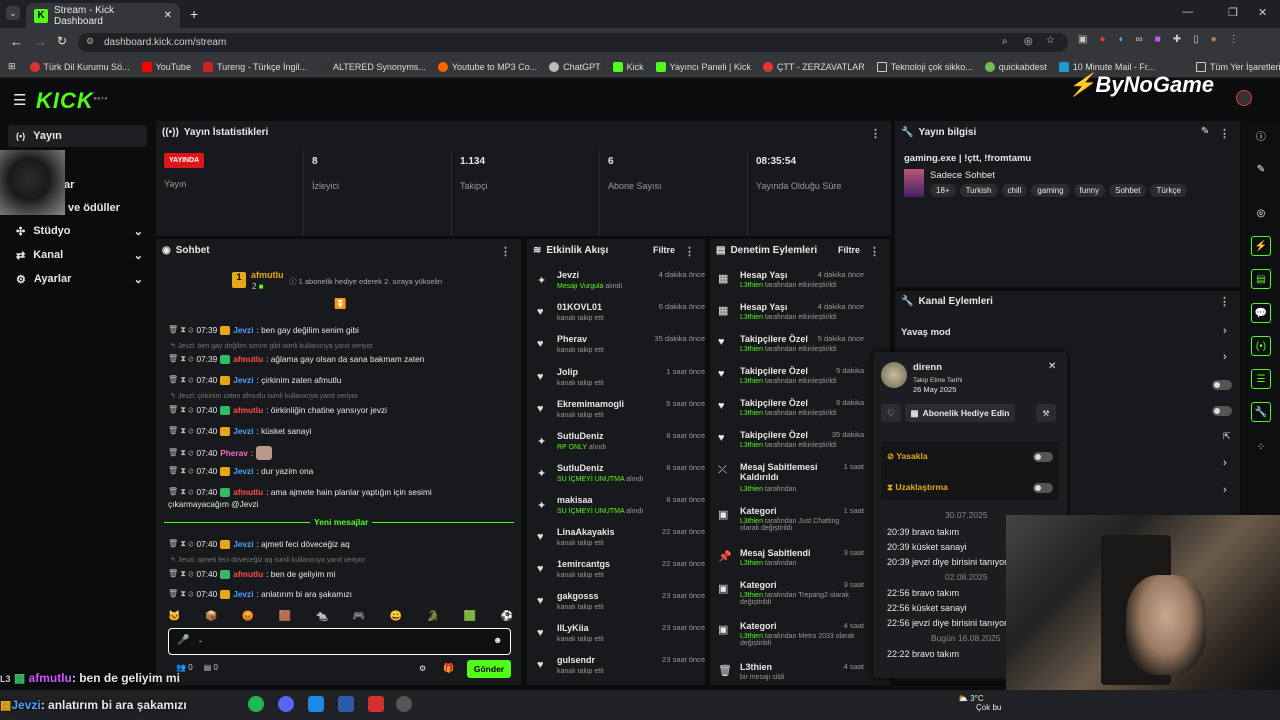 This screenshot has height=720, width=1280. Describe the element at coordinates (322, 618) in the screenshot. I see `emote-icon: 🐀` at that location.